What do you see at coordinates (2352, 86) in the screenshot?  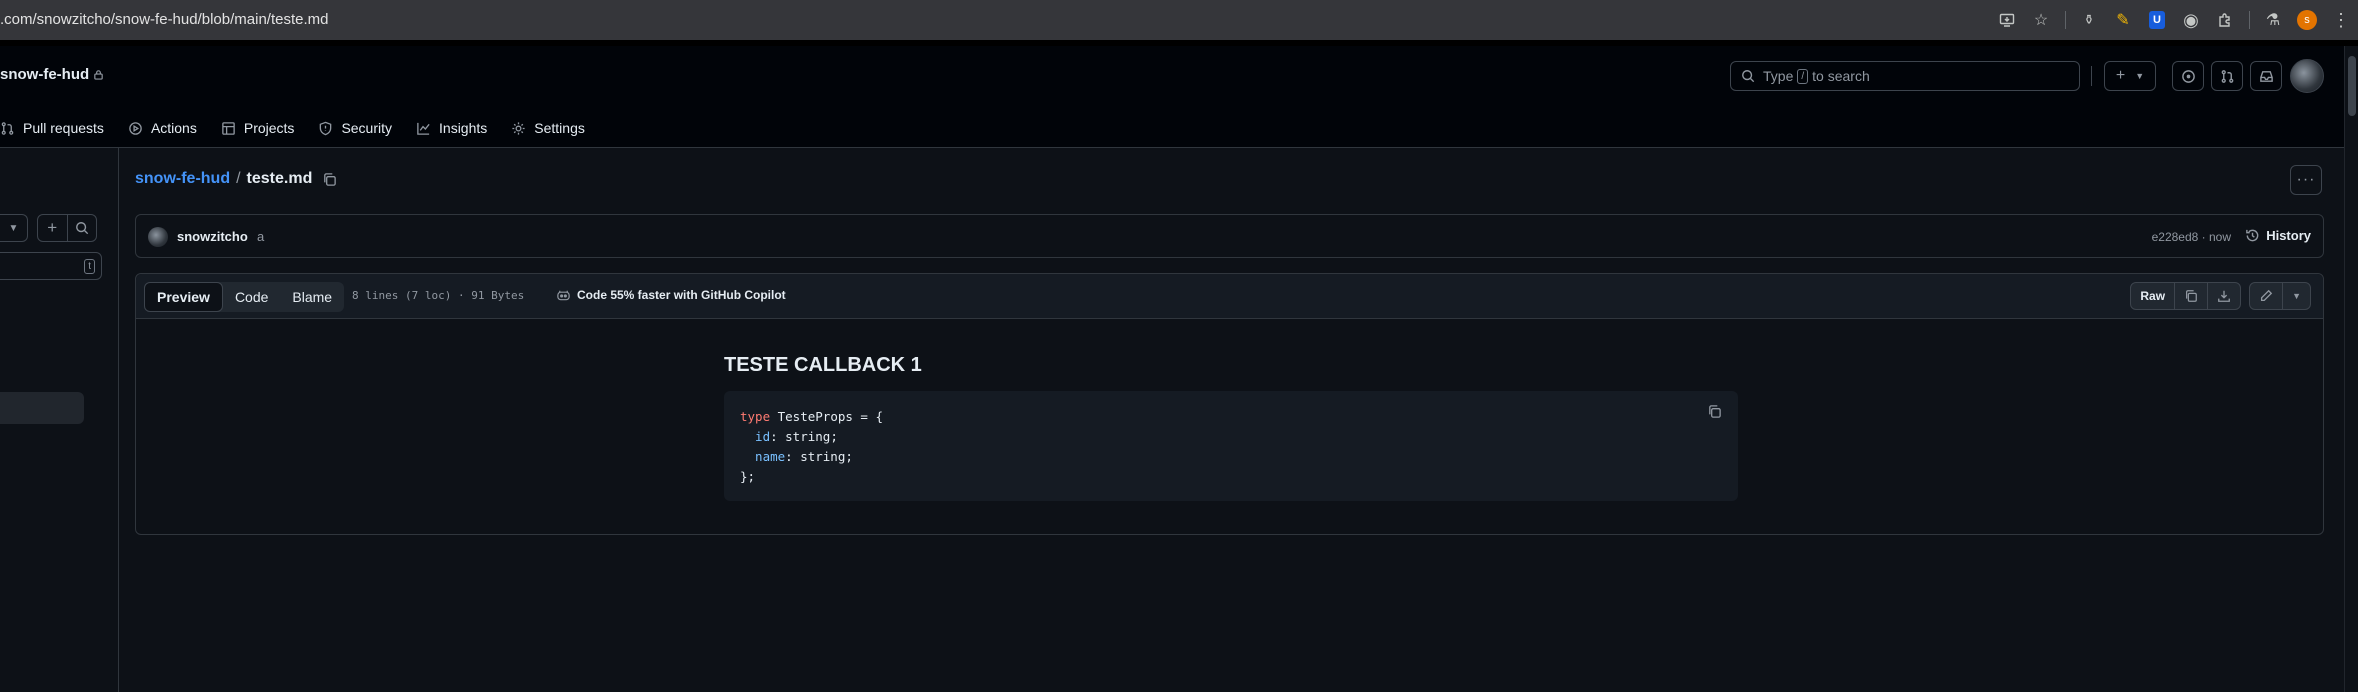 I see `scrollbar-thumb` at bounding box center [2352, 86].